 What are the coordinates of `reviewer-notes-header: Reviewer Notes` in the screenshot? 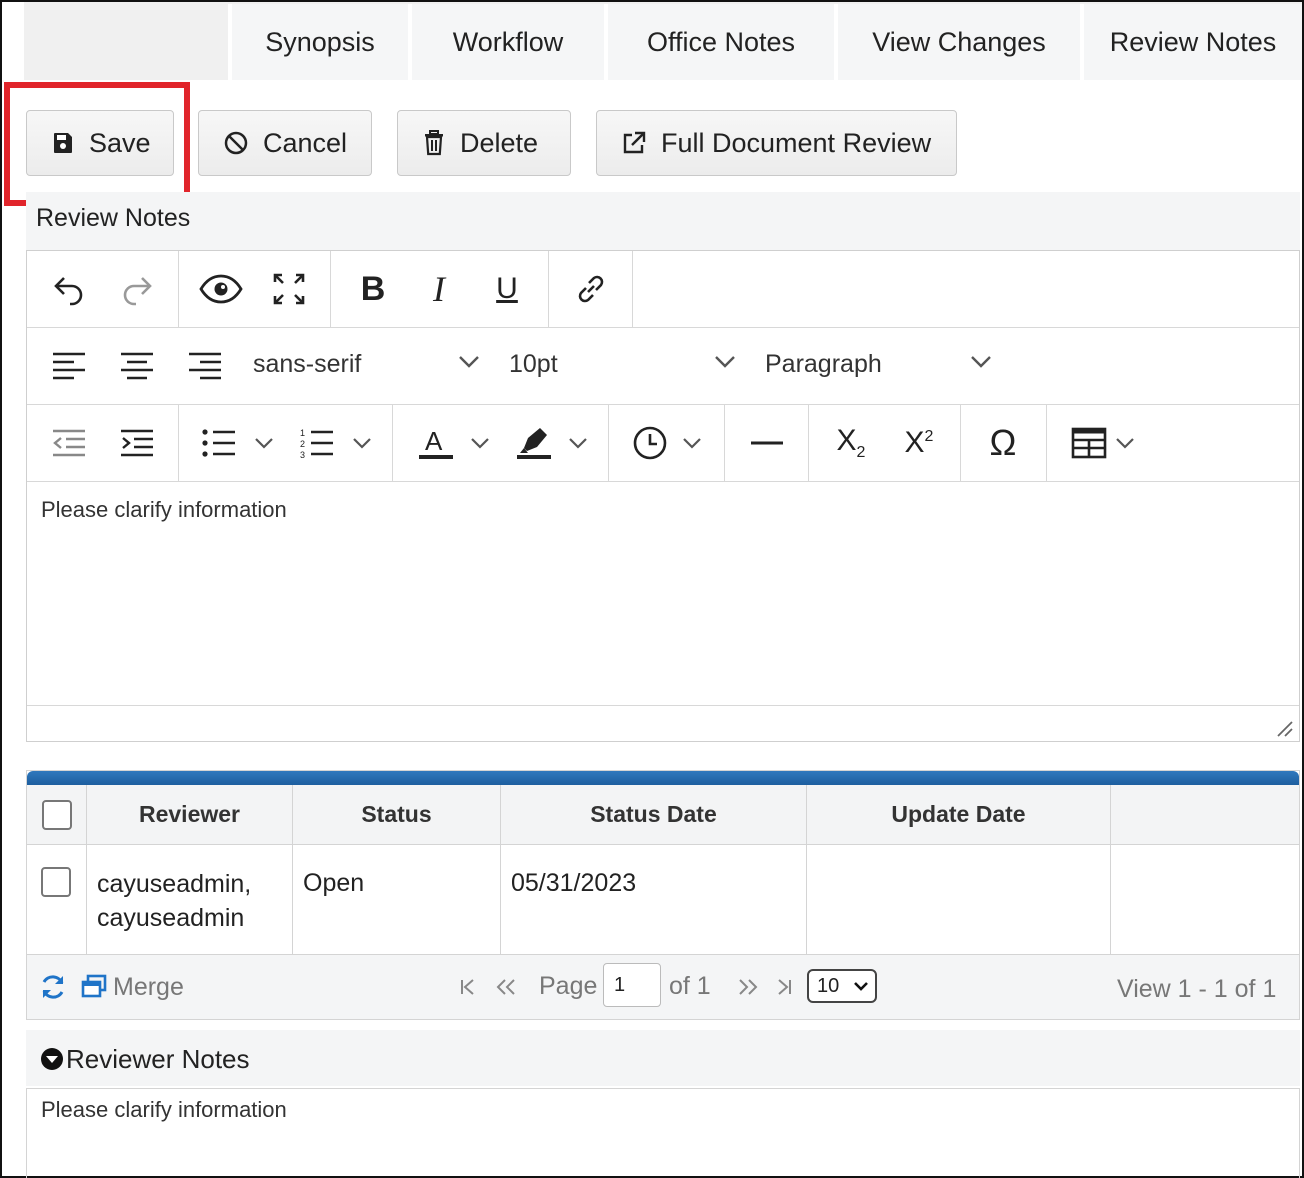 It's located at (663, 1058).